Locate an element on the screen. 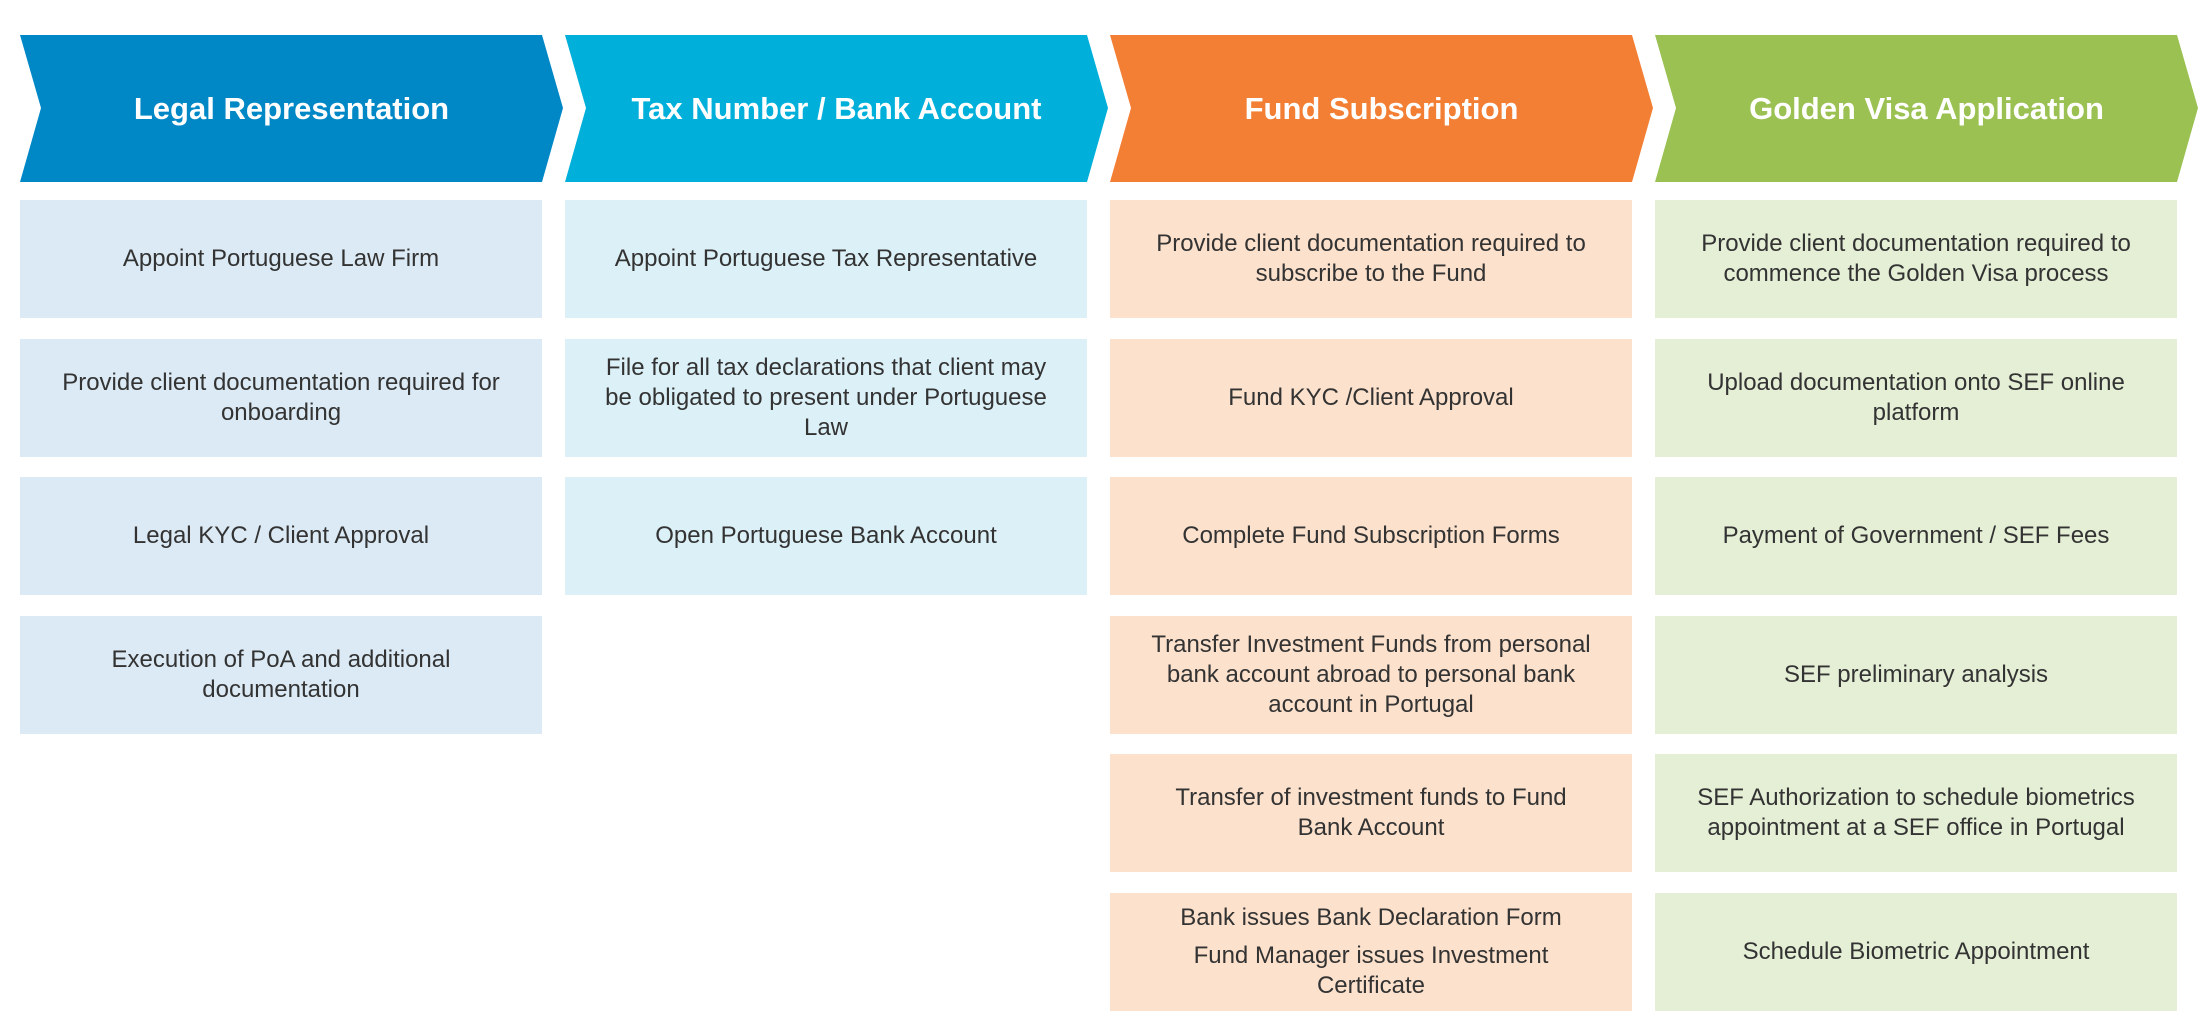  step-card: Appoint Portuguese Tax Representative is located at coordinates (826, 259).